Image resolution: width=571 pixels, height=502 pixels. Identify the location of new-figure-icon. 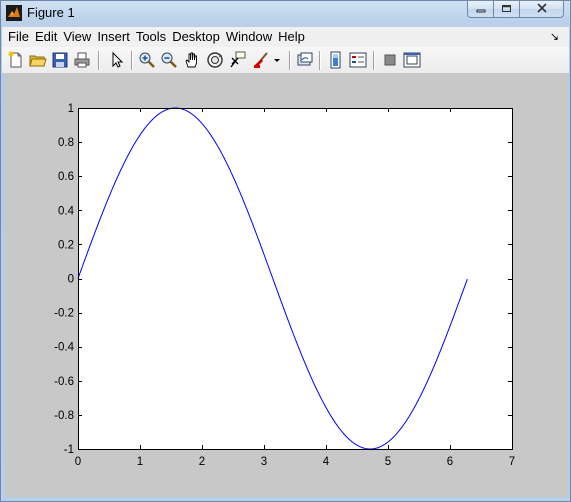
(16, 60).